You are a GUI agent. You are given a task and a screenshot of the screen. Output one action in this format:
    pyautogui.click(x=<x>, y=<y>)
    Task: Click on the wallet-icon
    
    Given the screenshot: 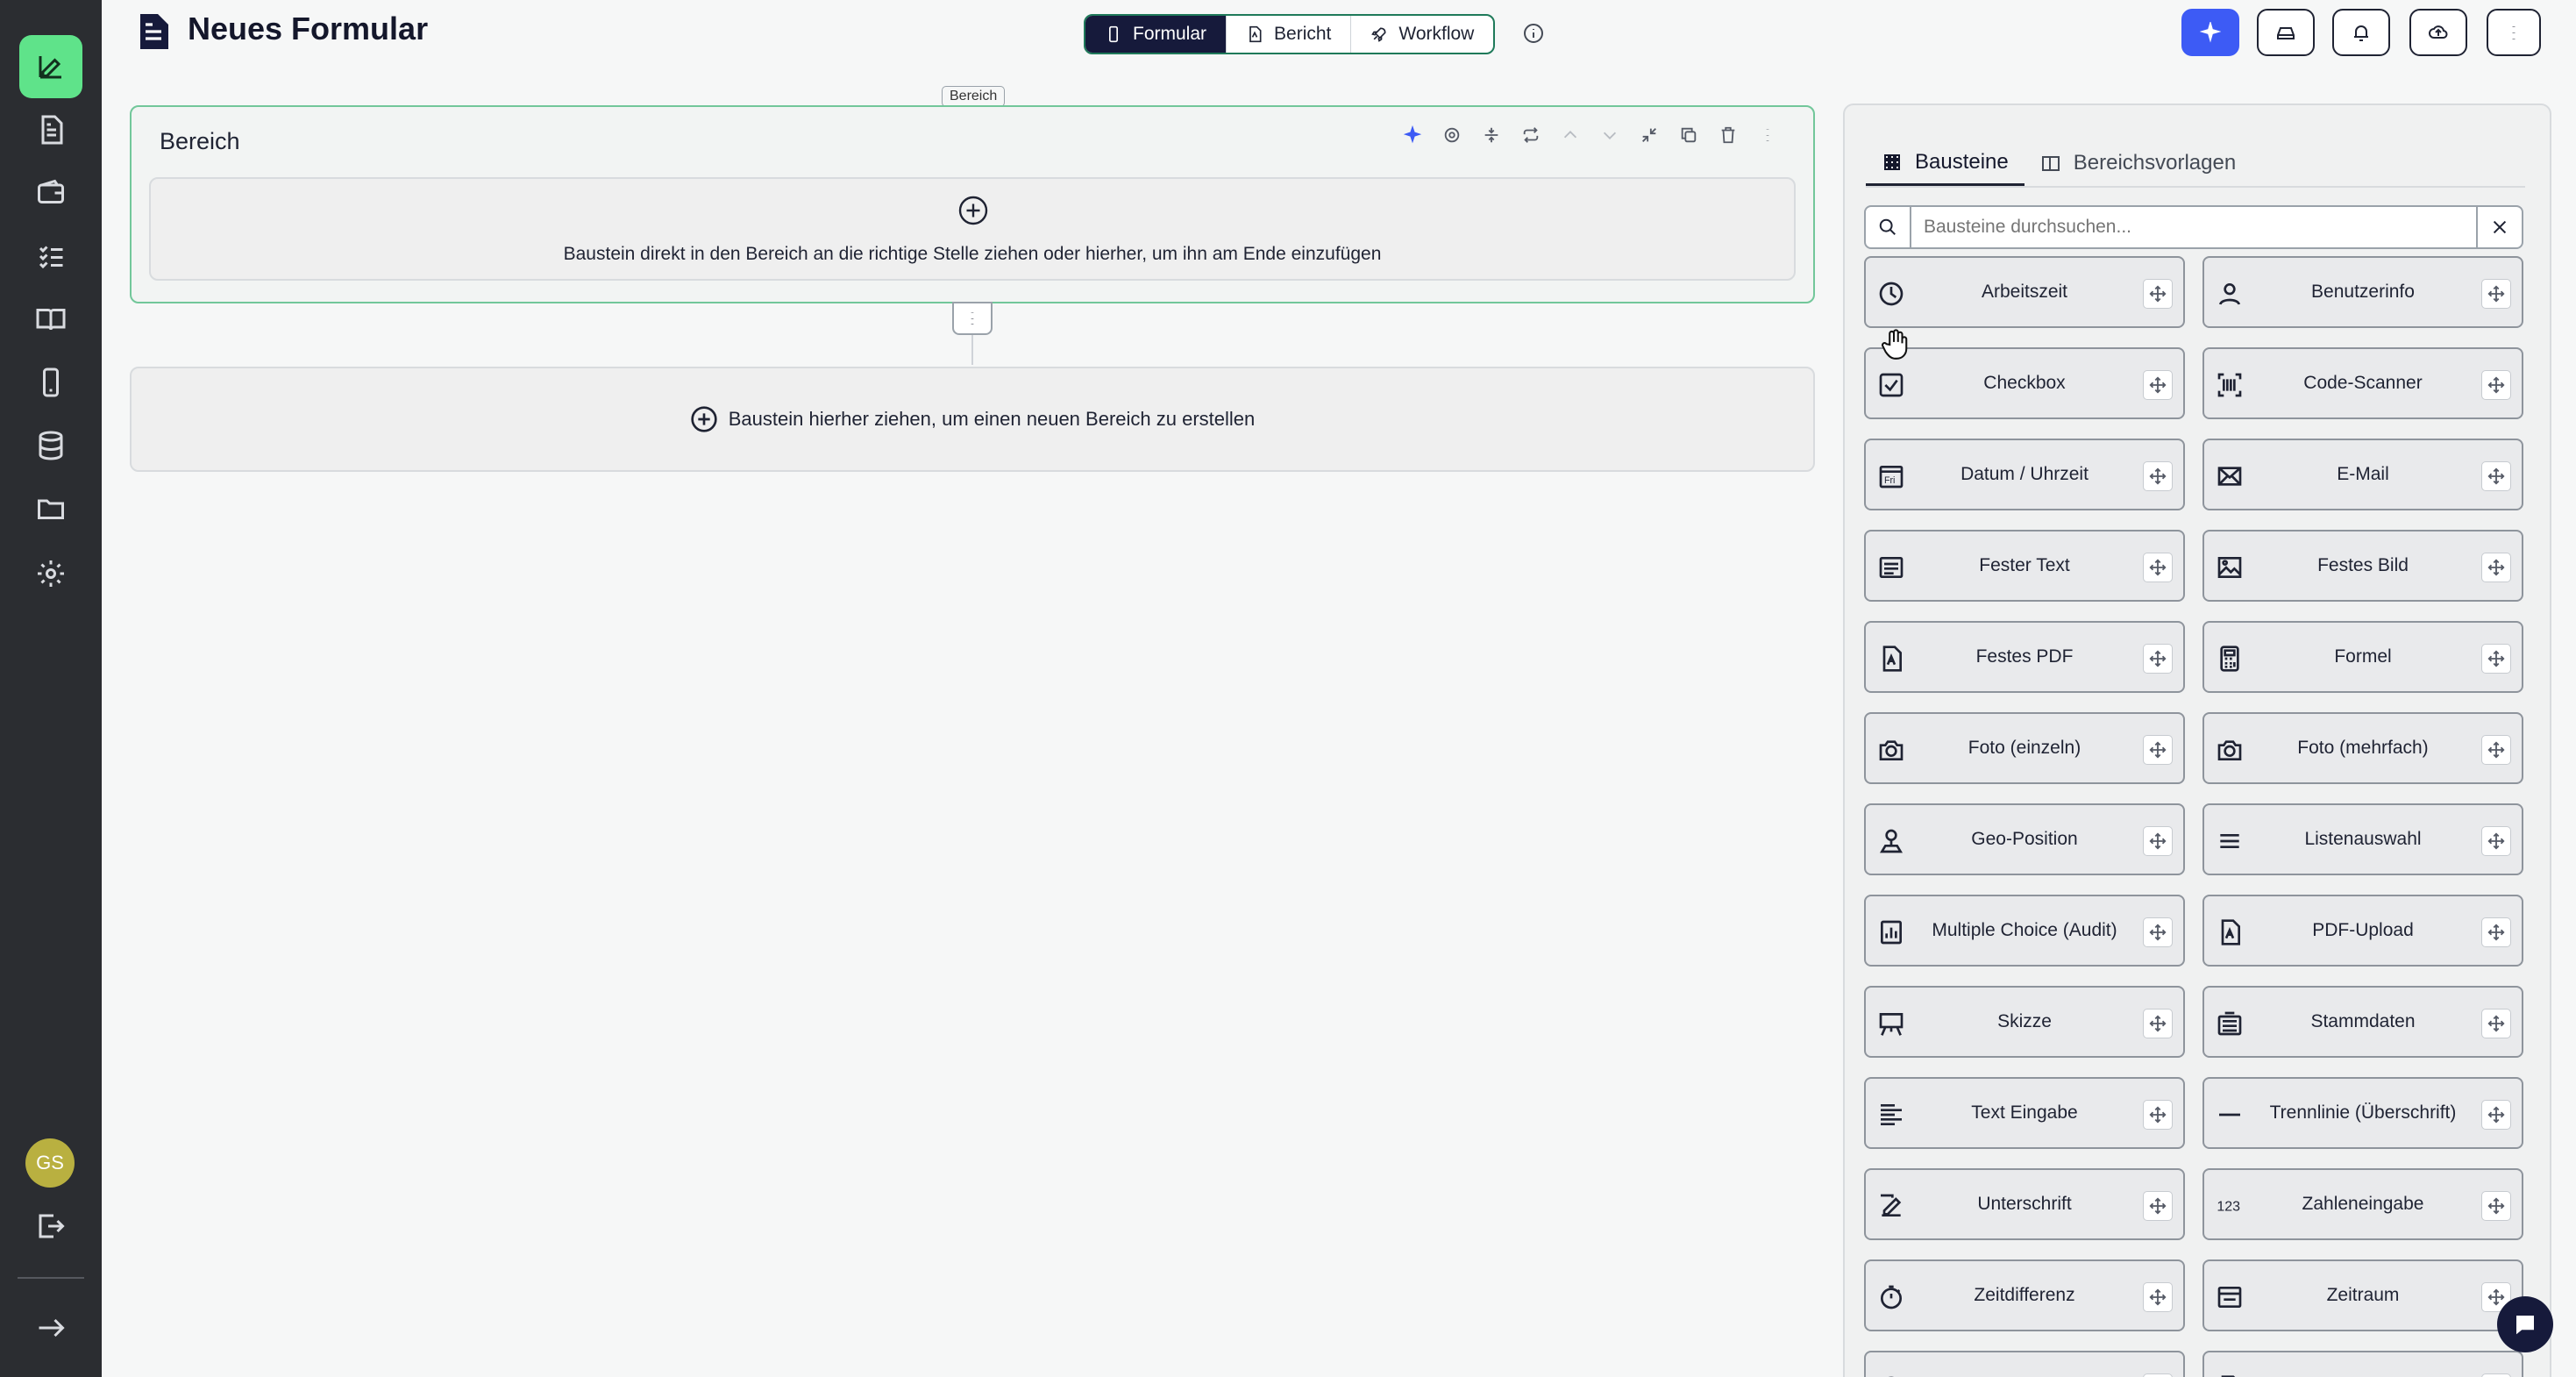 What is the action you would take?
    pyautogui.click(x=50, y=193)
    